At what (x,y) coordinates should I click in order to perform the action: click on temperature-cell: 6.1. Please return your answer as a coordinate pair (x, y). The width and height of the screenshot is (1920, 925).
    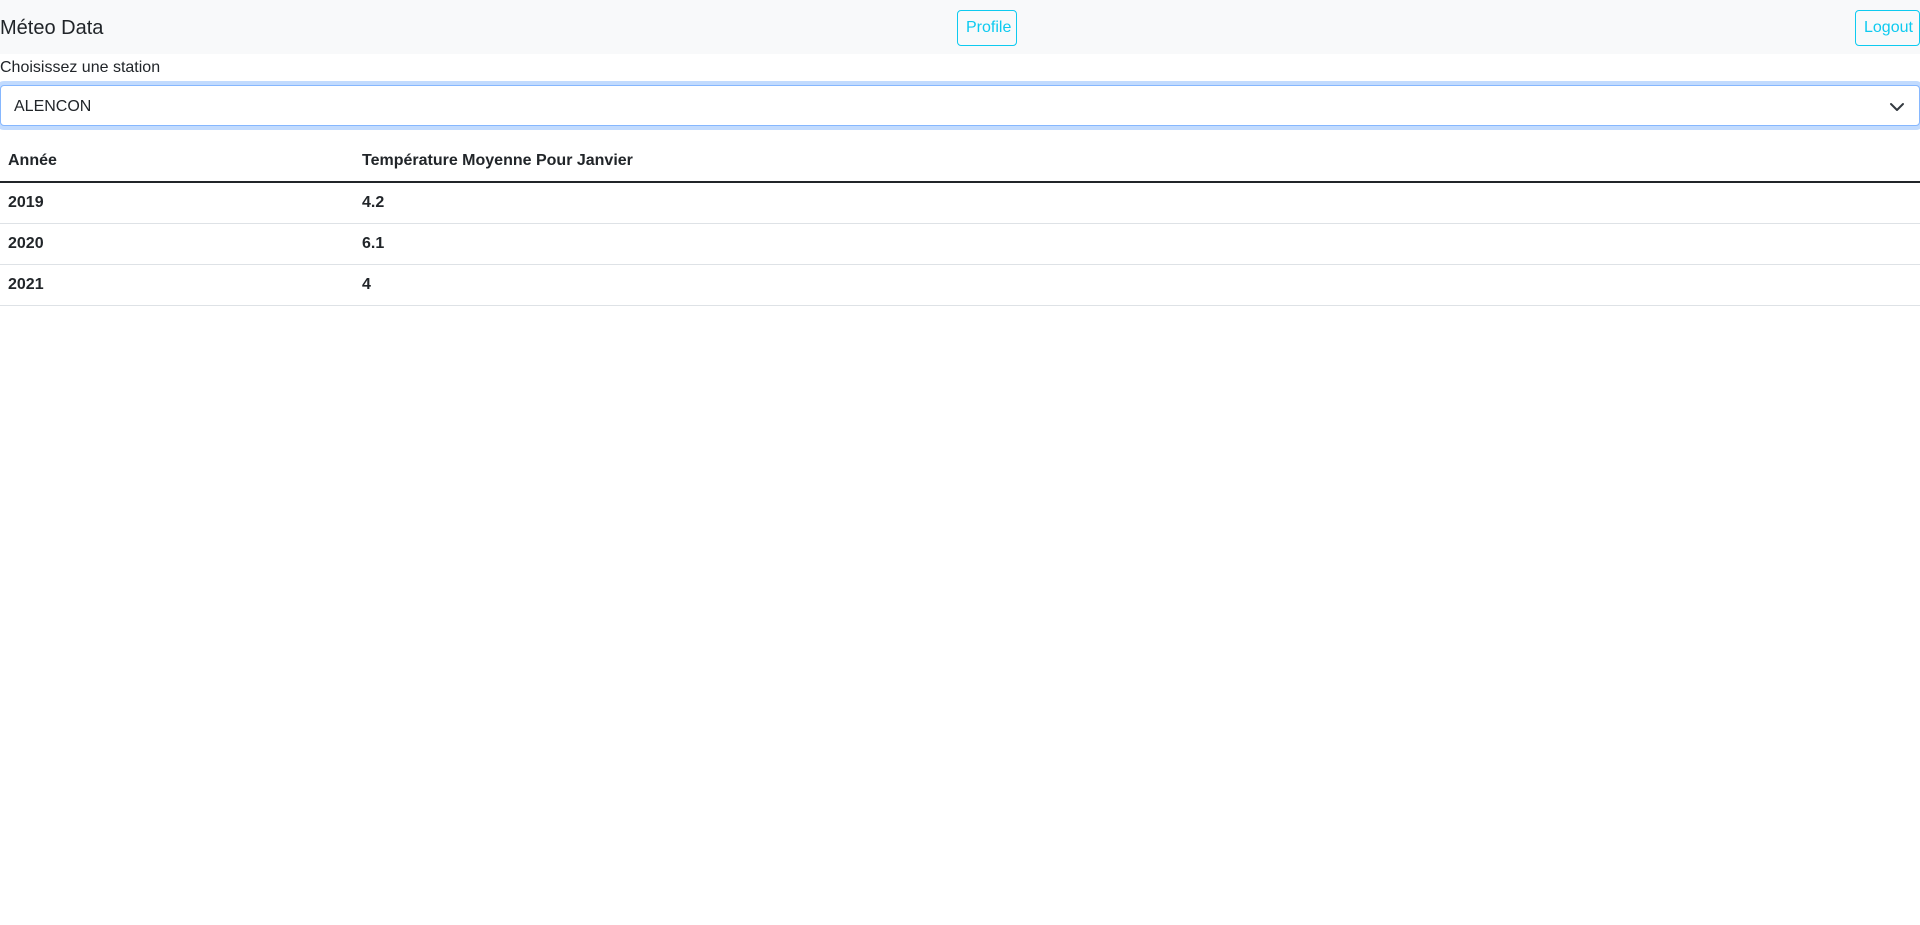
    Looking at the image, I should click on (1137, 244).